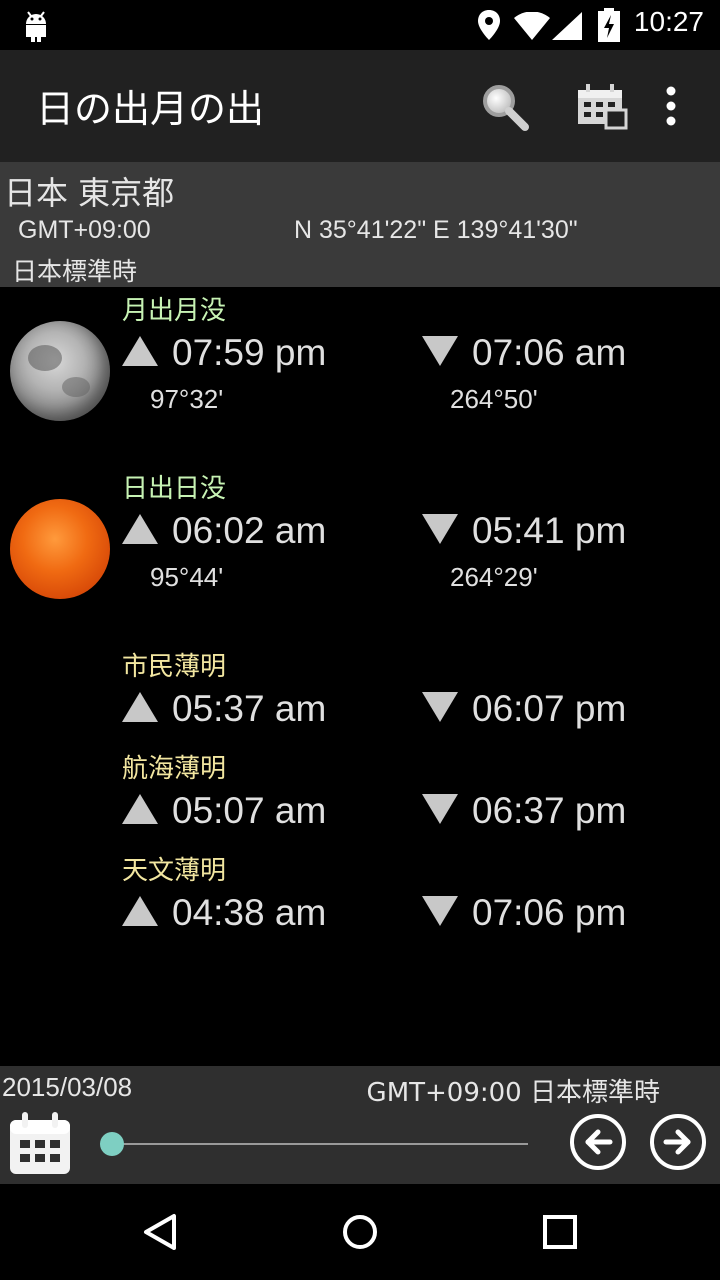 This screenshot has height=1280, width=720. What do you see at coordinates (320, 1144) in the screenshot?
I see `date-slider-track` at bounding box center [320, 1144].